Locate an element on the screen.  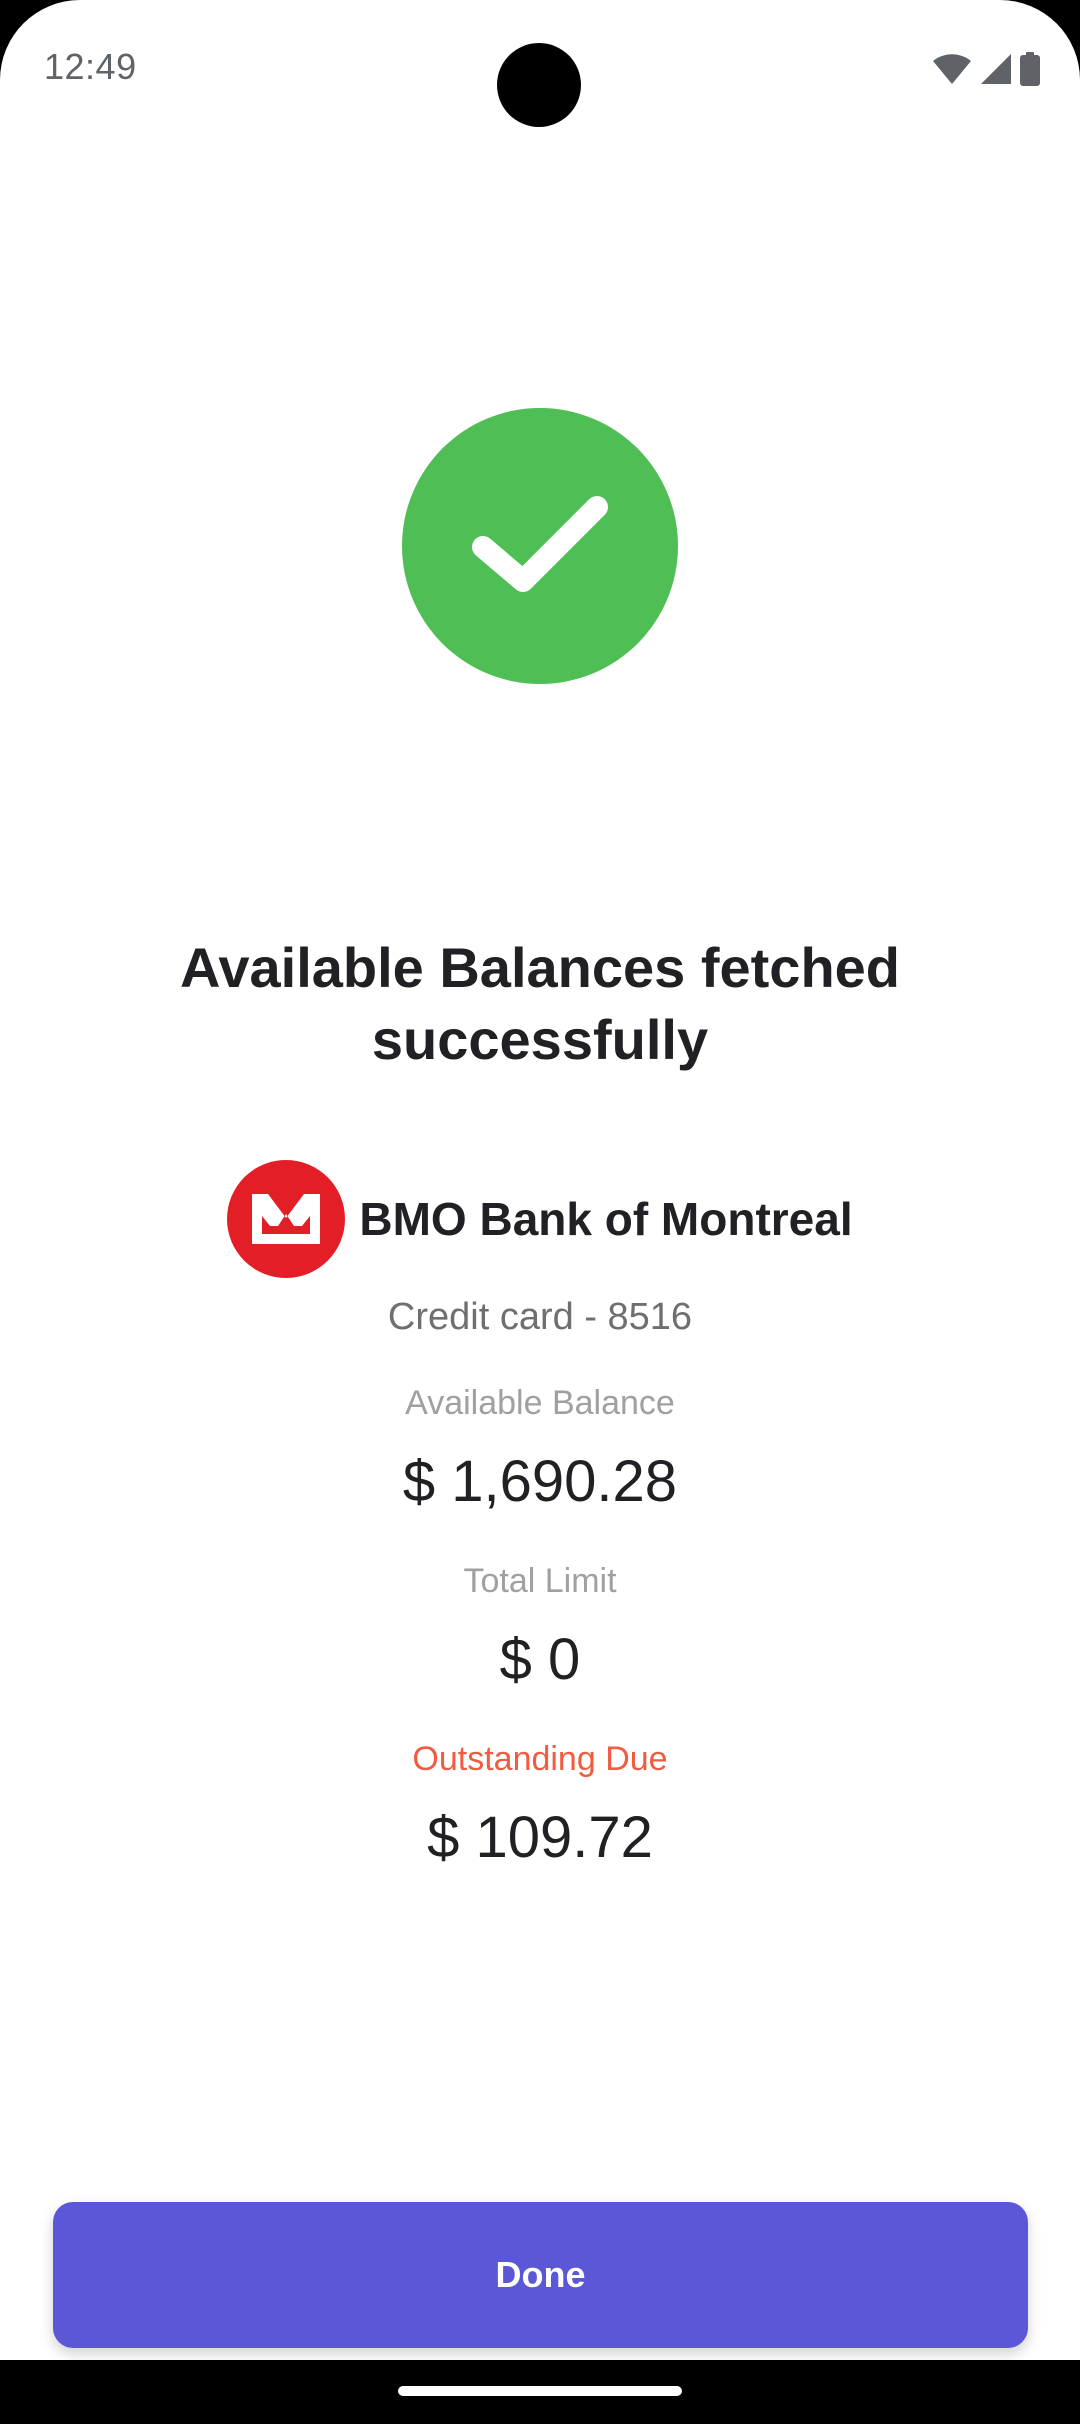
account-label: Credit card - 8516 is located at coordinates (540, 1317).